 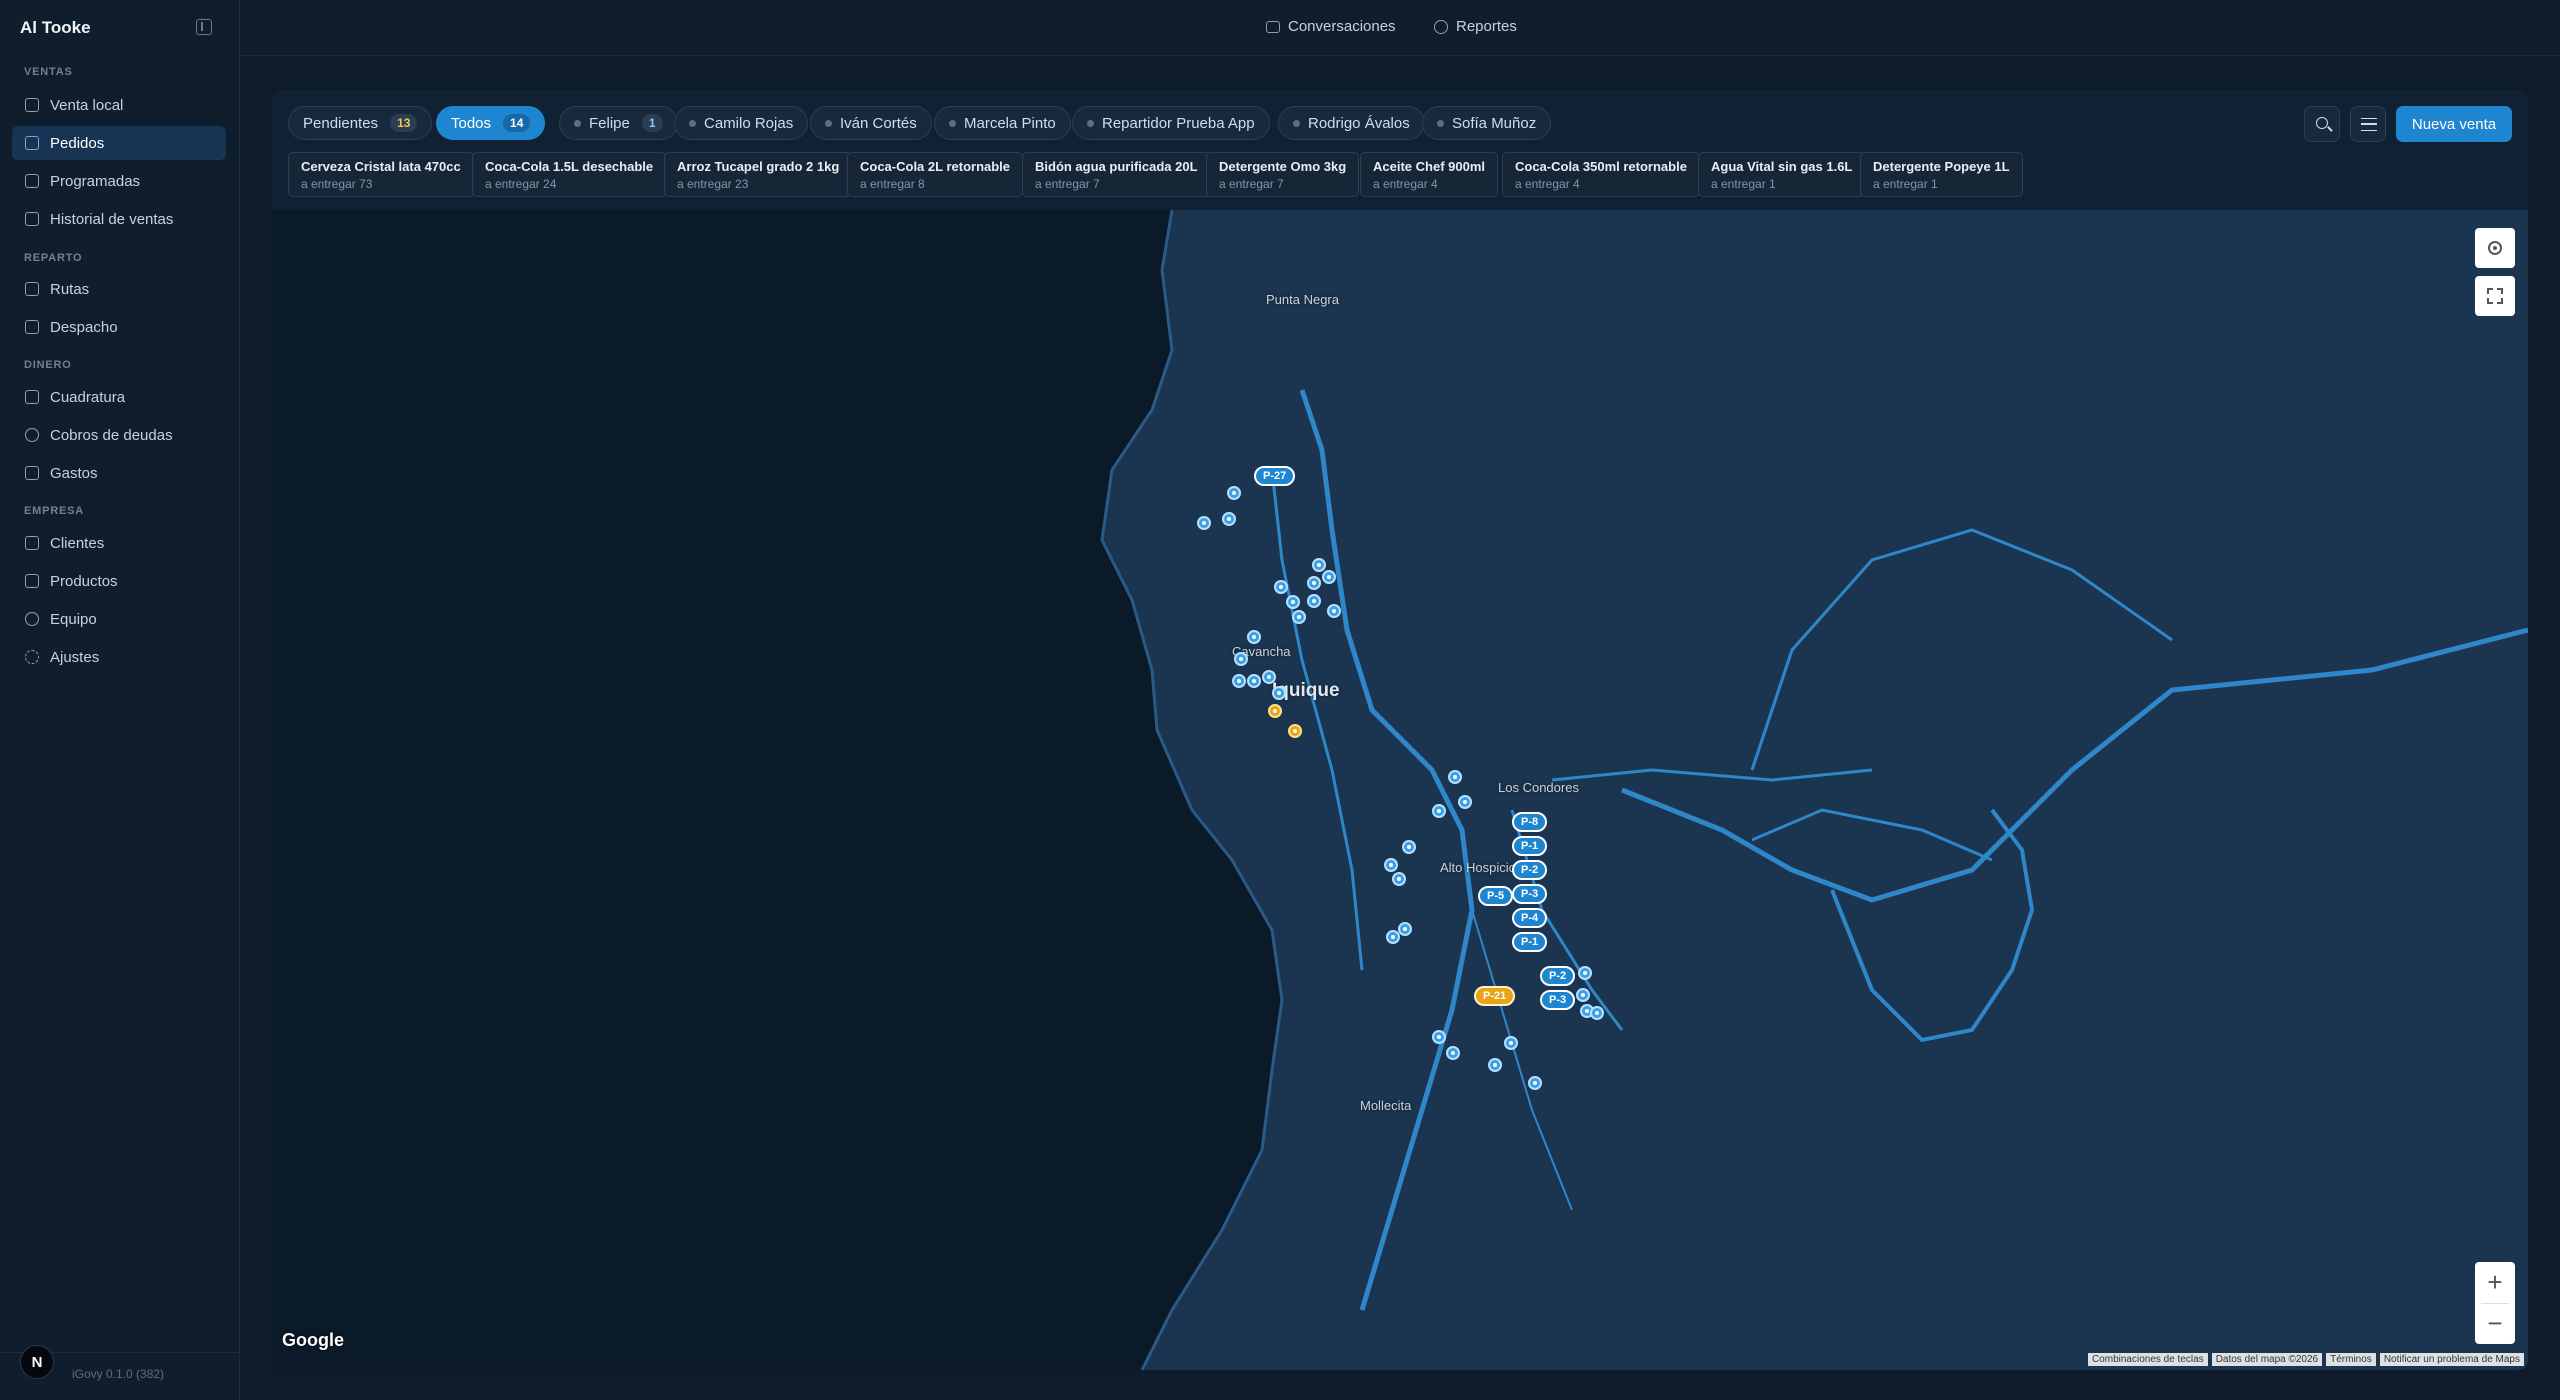 I want to click on filter-label: Iván Cortés, so click(x=878, y=123).